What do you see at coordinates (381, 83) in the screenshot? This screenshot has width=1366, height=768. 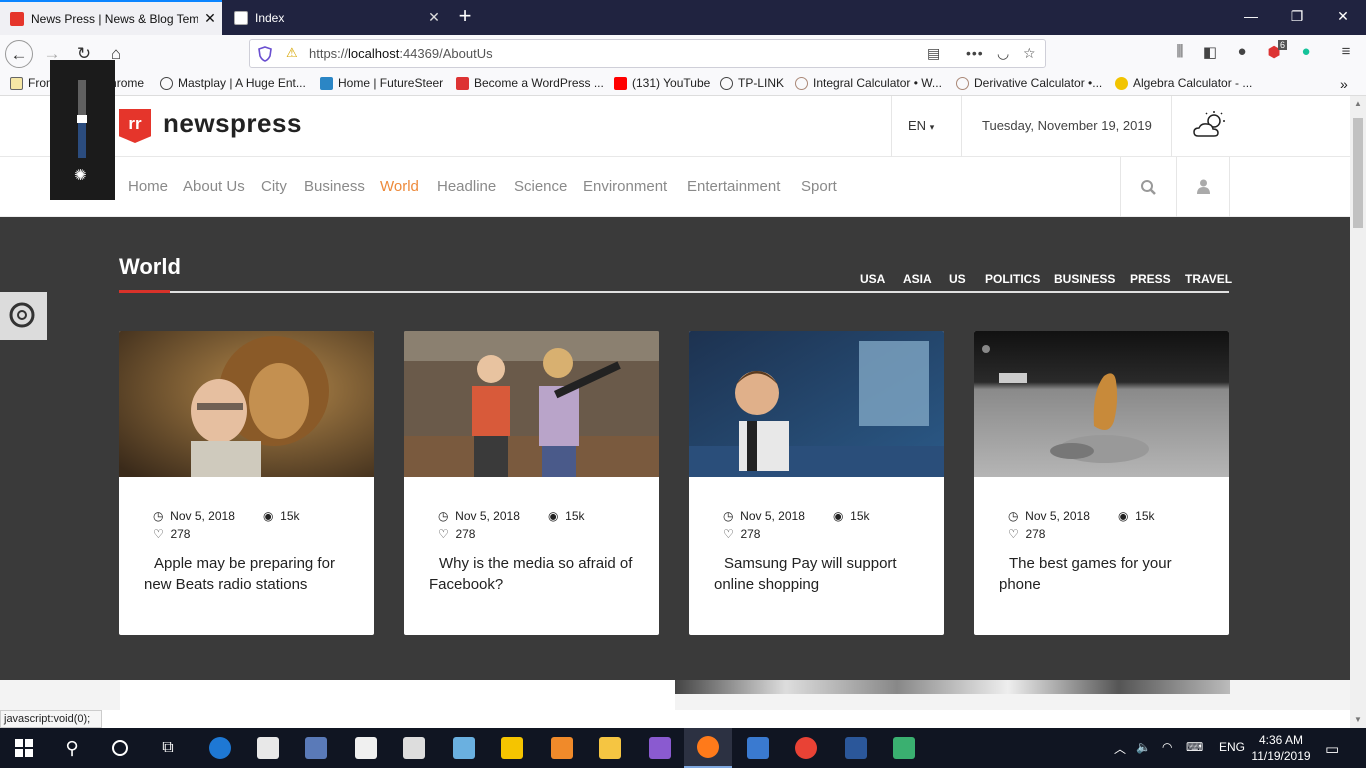 I see `bookmark-futuresteer: Home | FutureSteer` at bounding box center [381, 83].